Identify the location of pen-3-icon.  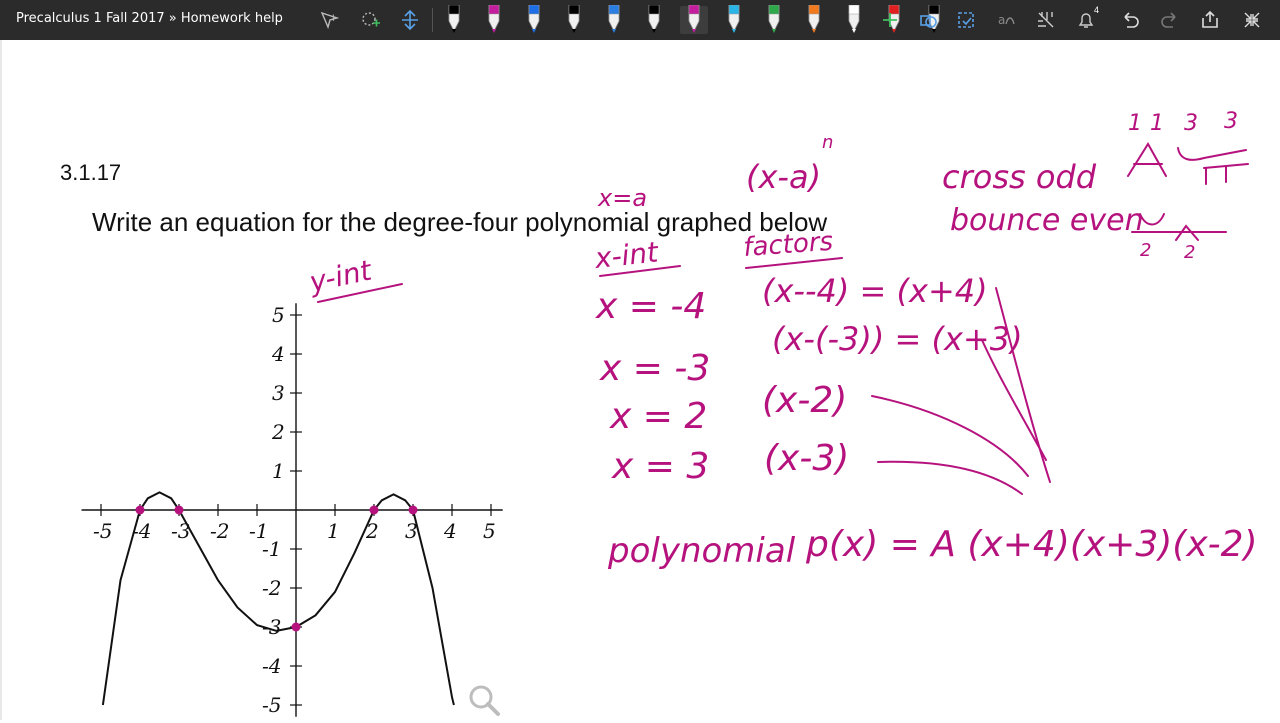
(534, 19).